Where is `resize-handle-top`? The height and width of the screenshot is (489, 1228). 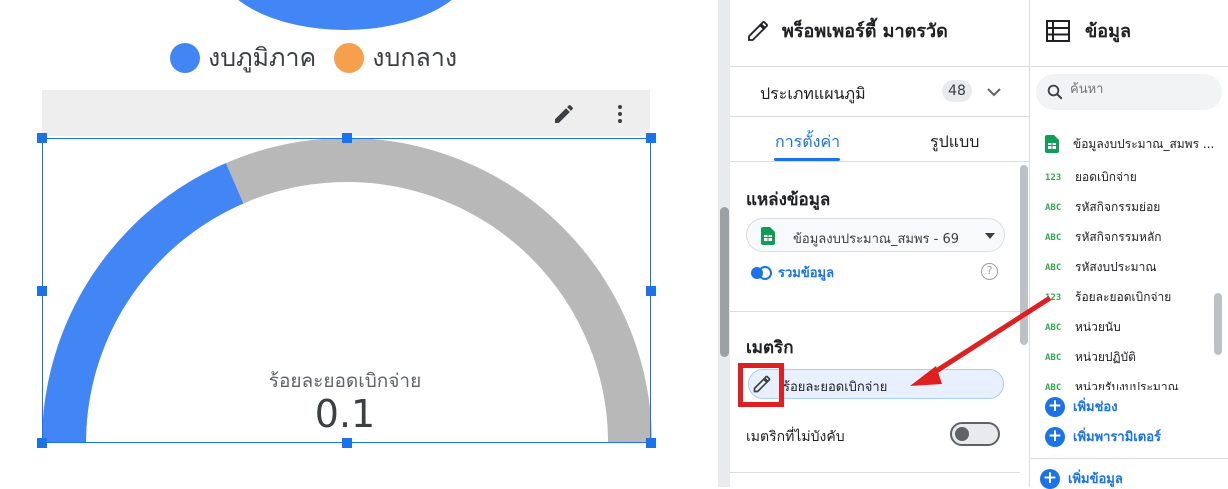 resize-handle-top is located at coordinates (347, 138).